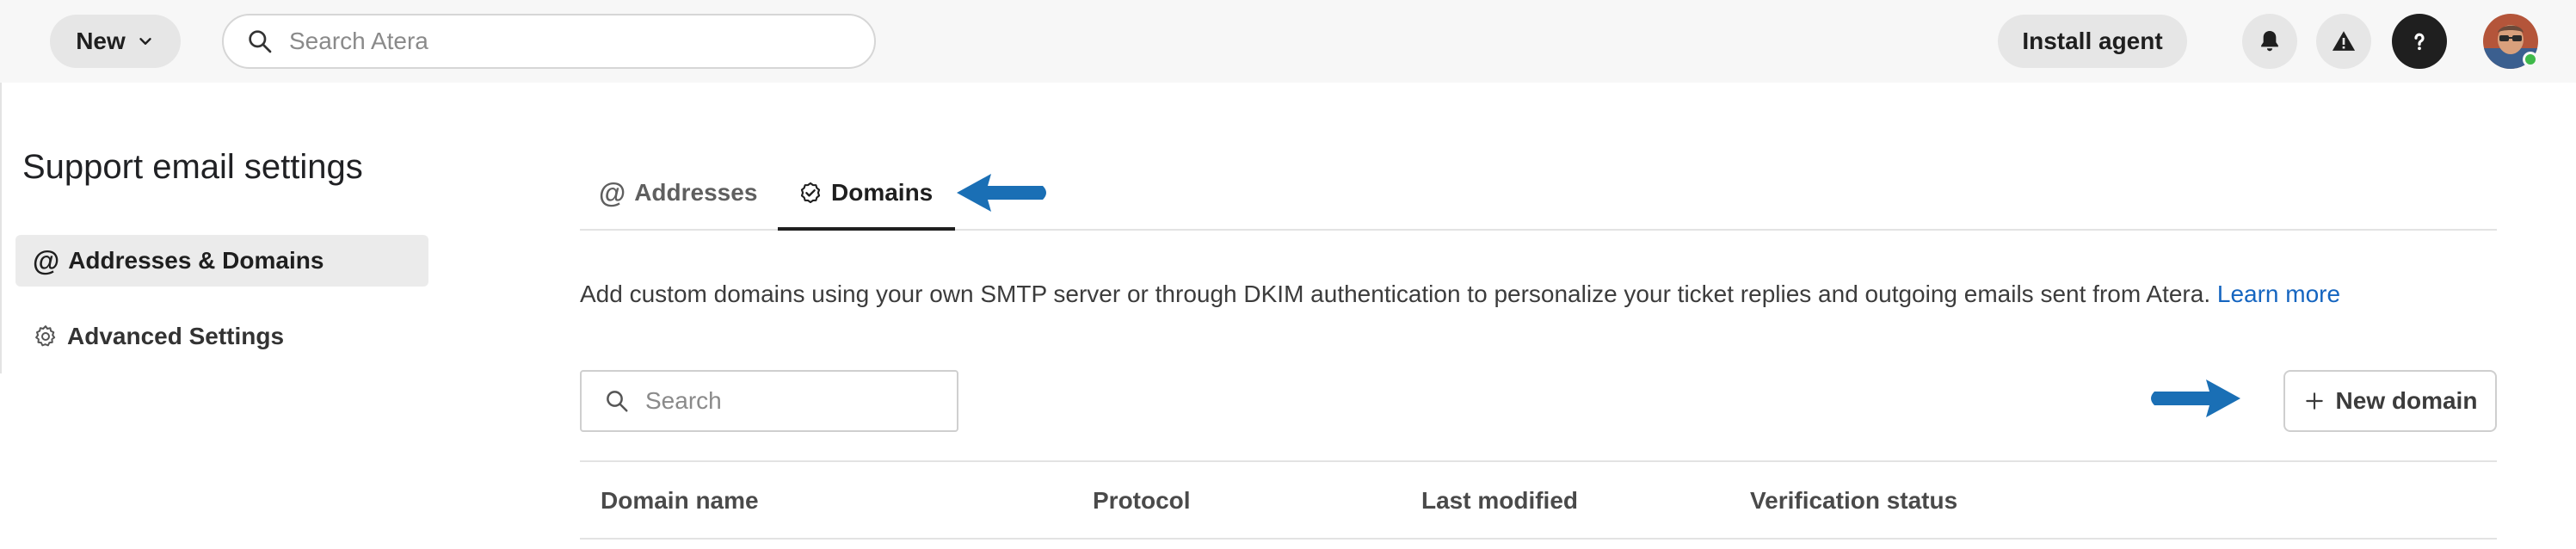 The width and height of the screenshot is (2576, 549). I want to click on domain-search-input, so click(791, 401).